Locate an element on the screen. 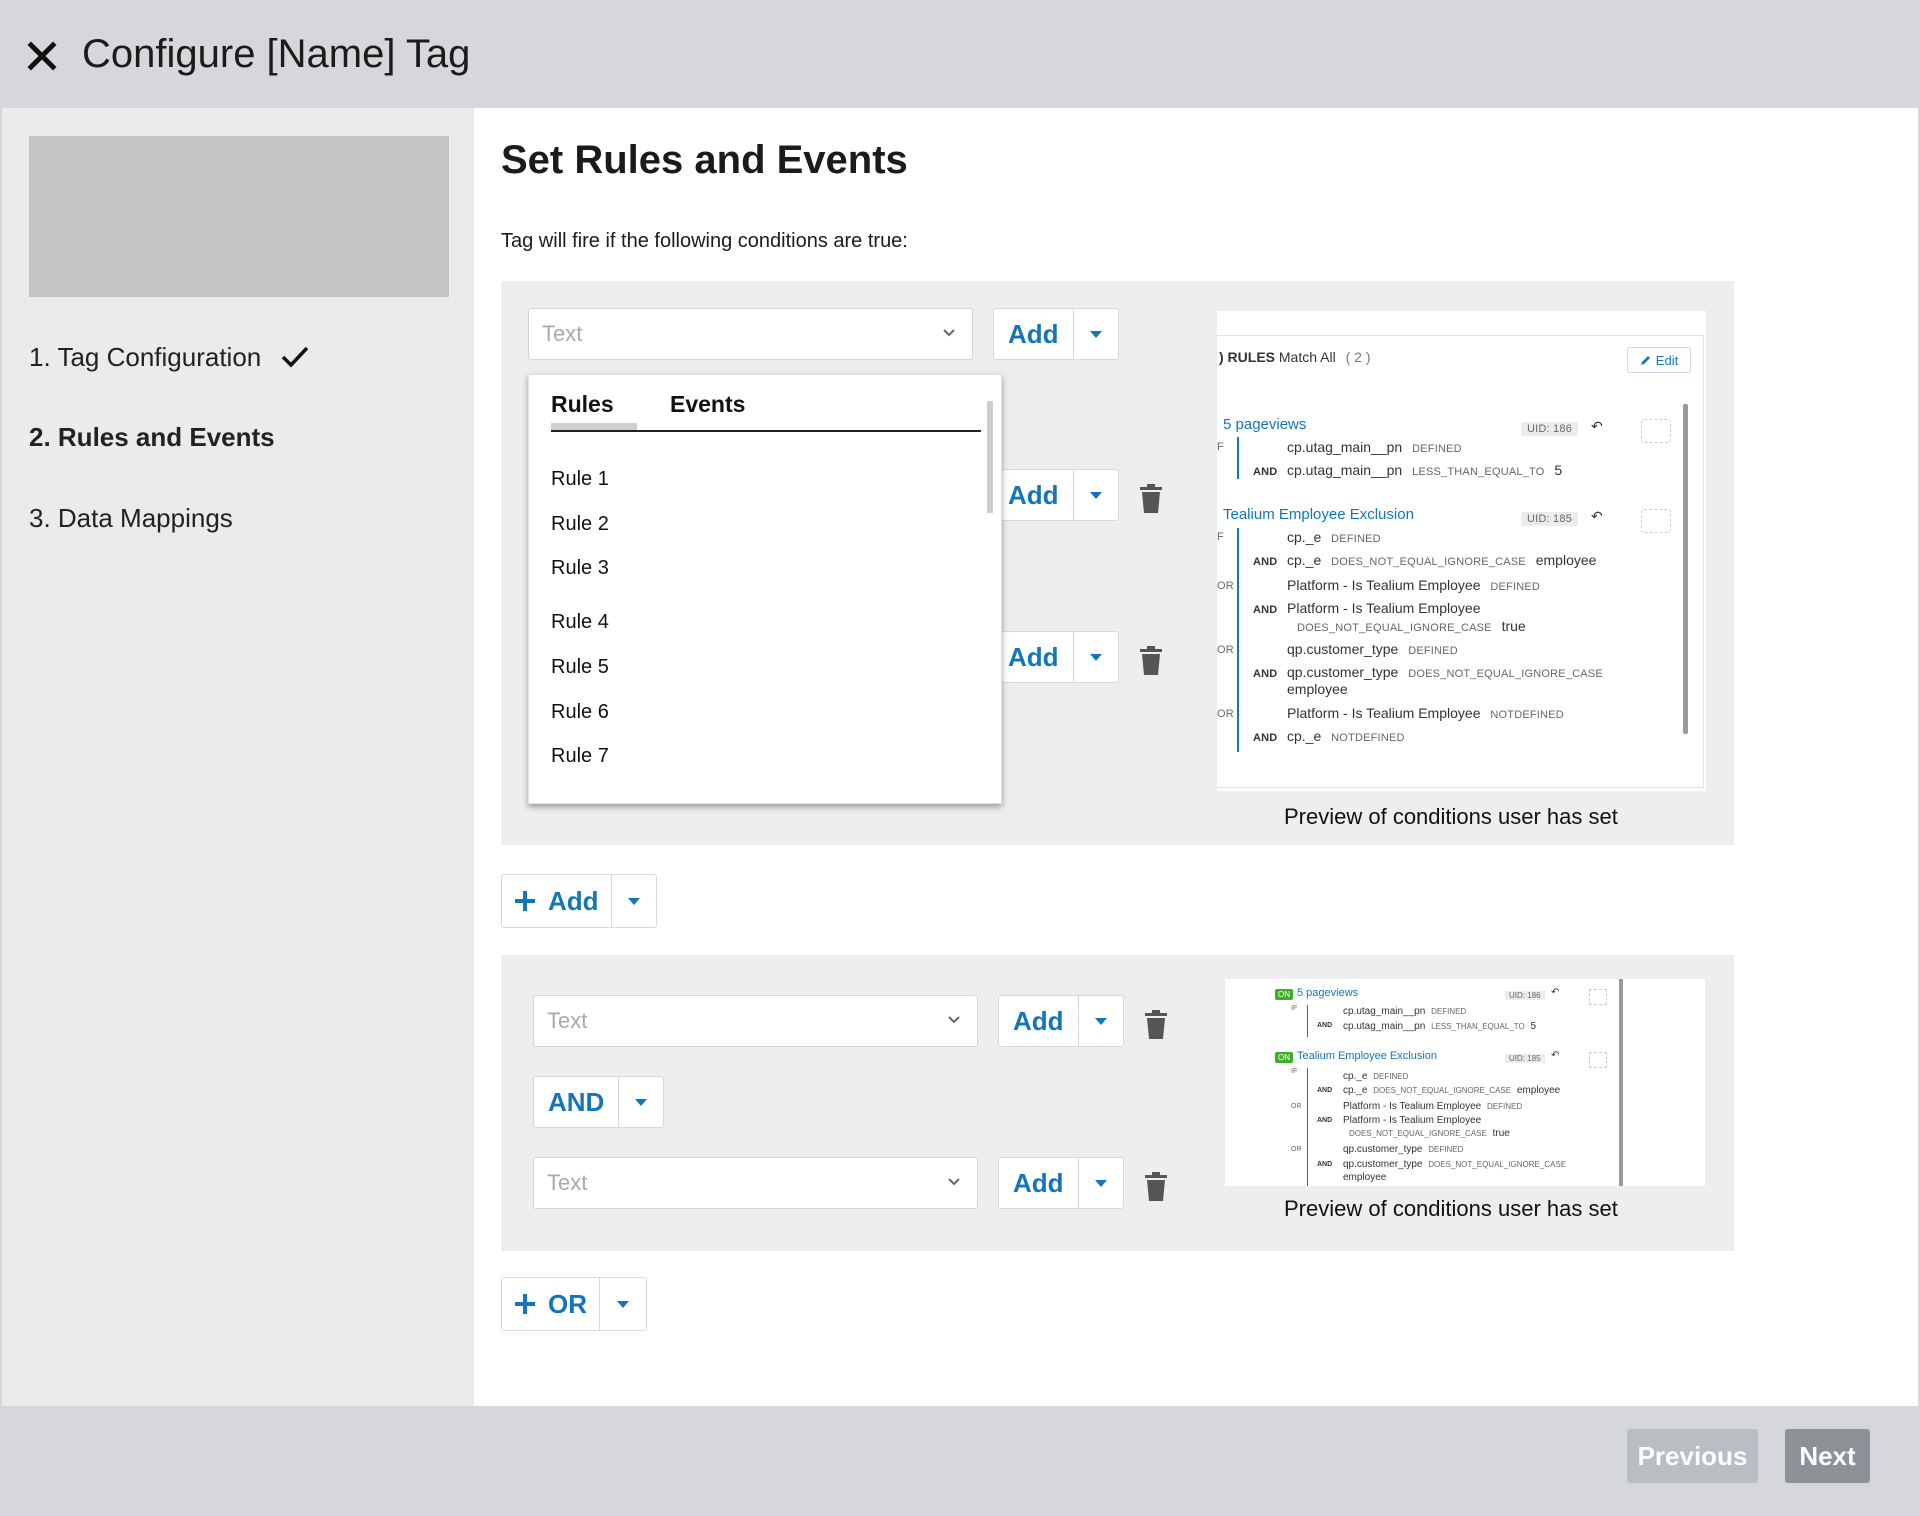 This screenshot has width=1920, height=1516. sidebar-step-rules-and-events: 2. Rules and Events is located at coordinates (152, 437).